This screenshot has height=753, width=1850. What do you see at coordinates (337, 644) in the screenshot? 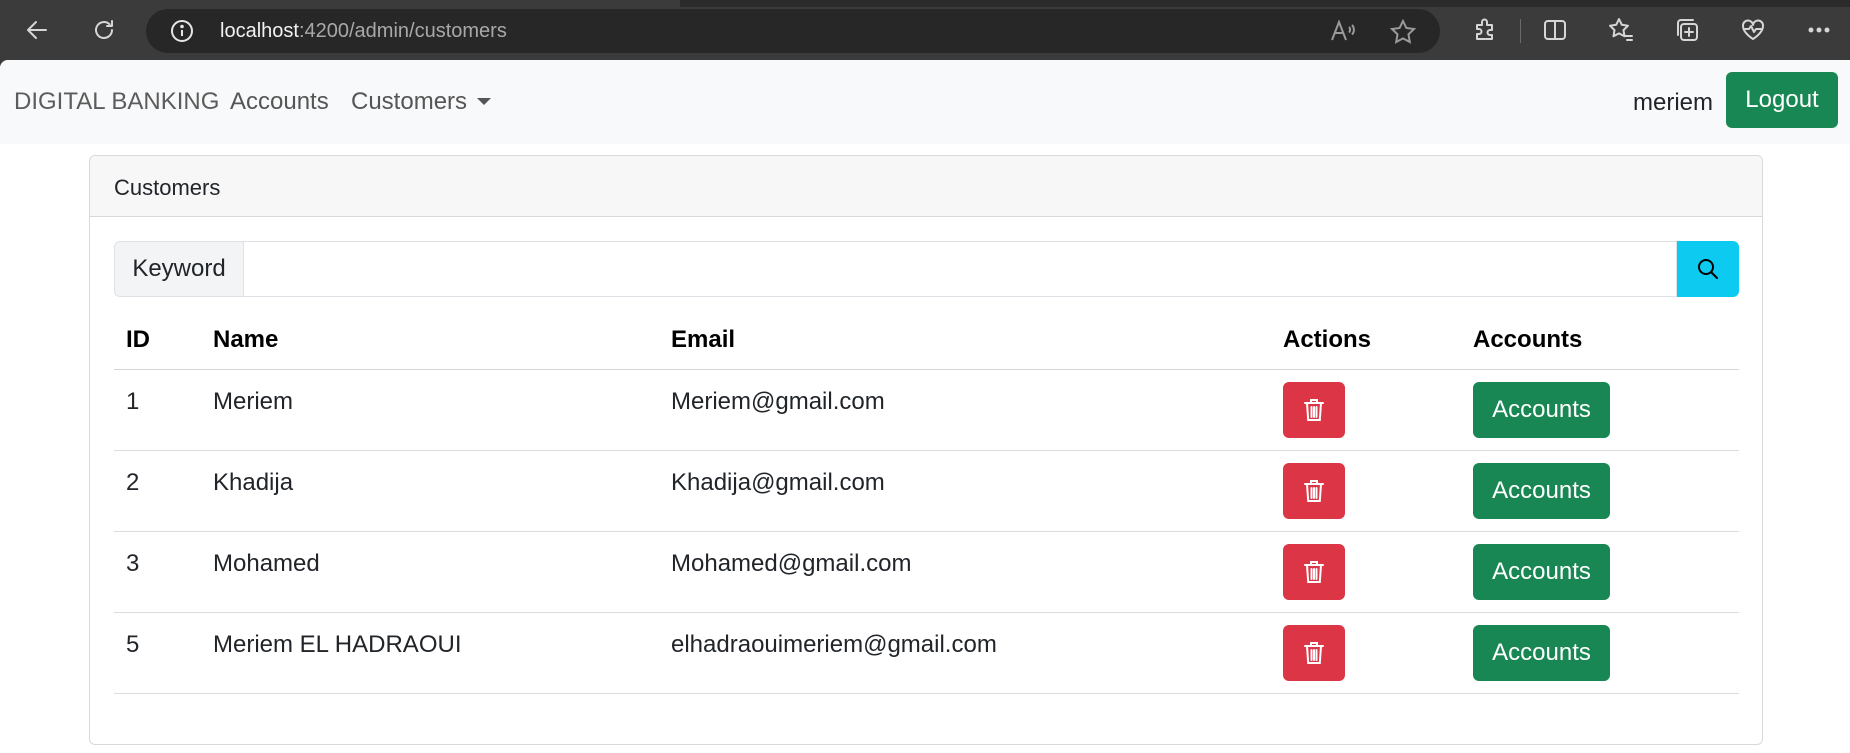
I see `cell-name: Meriem EL HADRAOUI` at bounding box center [337, 644].